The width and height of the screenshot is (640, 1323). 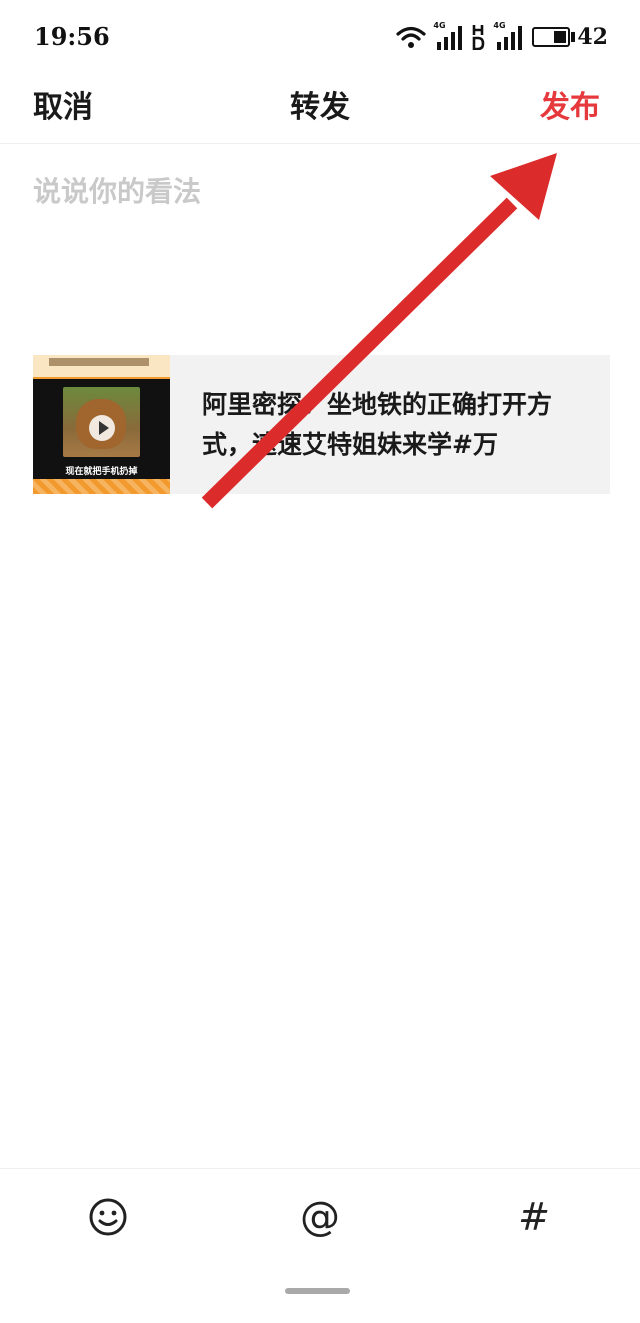 I want to click on play-icon, so click(x=102, y=428).